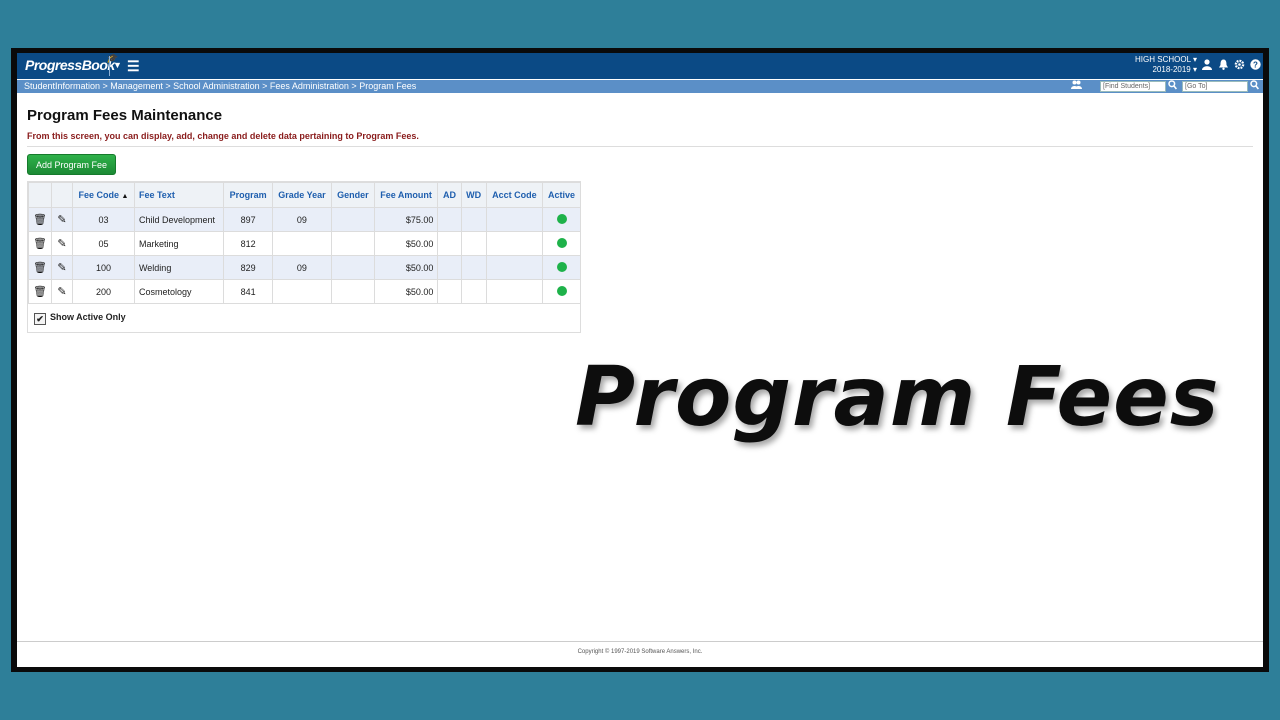 The height and width of the screenshot is (720, 1280). I want to click on column-header-acct-code: Acct Code, so click(514, 195).